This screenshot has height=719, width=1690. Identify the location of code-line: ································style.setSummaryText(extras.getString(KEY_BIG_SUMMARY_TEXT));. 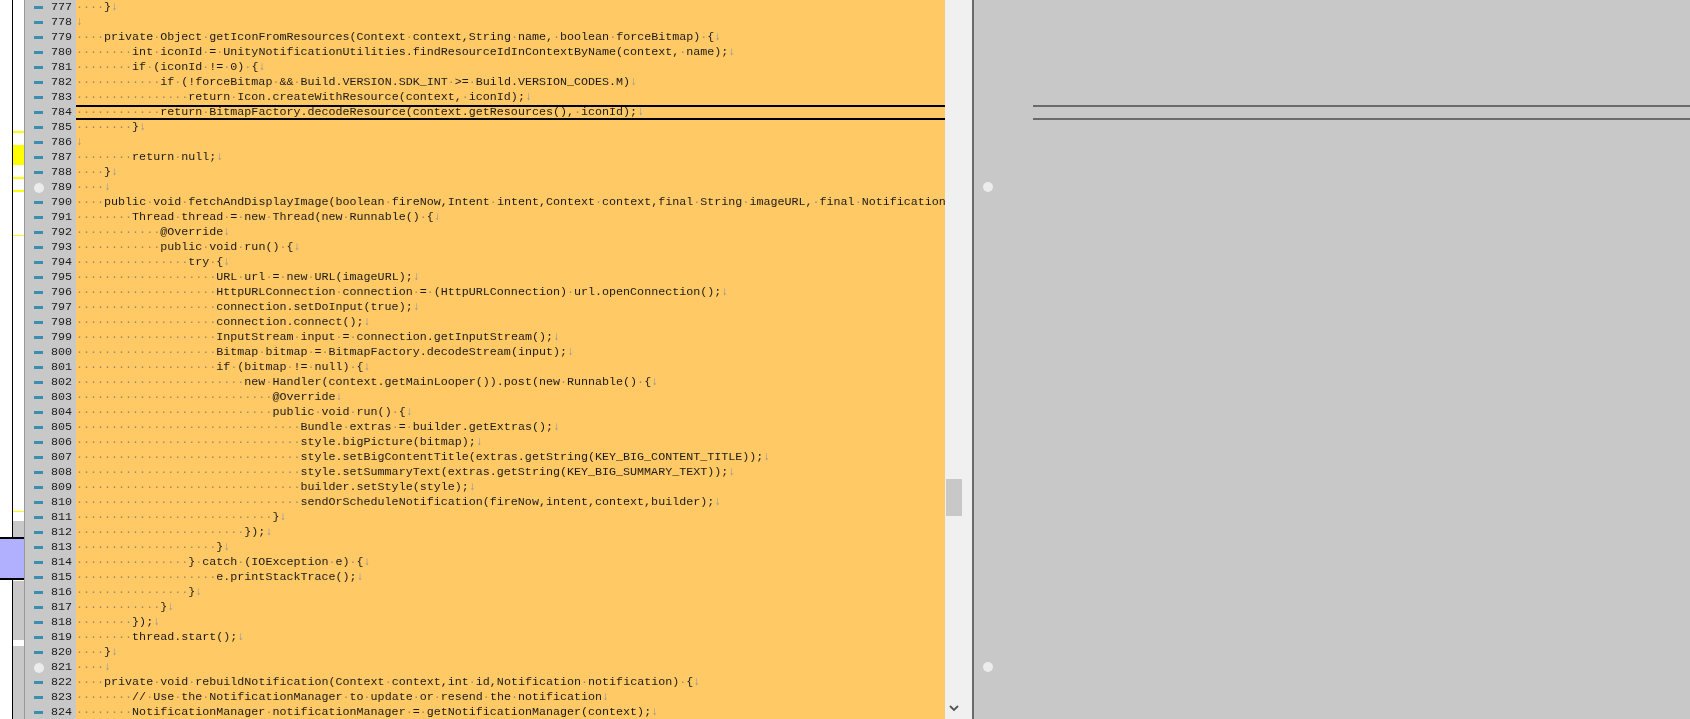
(402, 472).